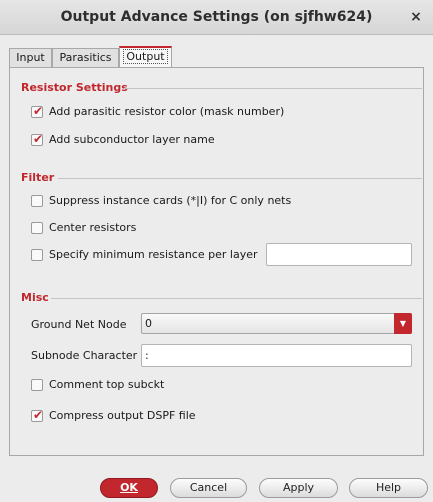  I want to click on ground-net-node-label: Ground Net Node, so click(79, 324).